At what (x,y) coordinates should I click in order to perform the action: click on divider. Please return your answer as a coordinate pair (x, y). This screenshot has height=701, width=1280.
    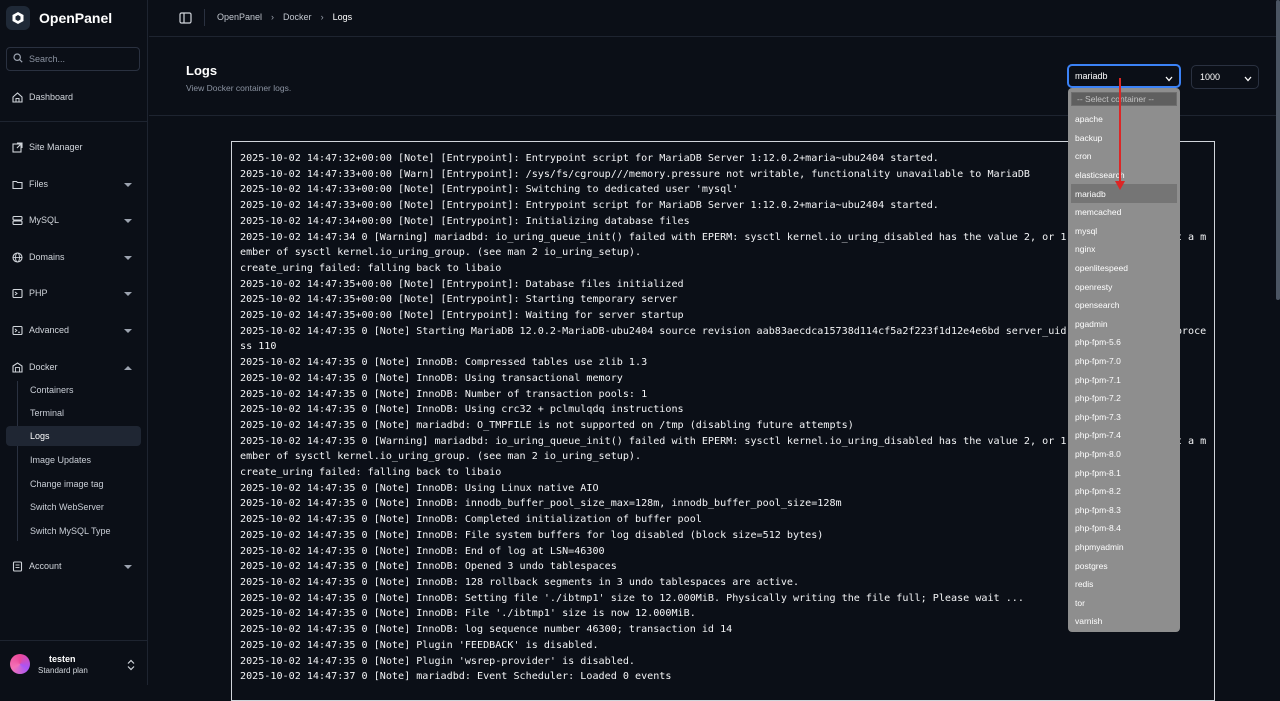
    Looking at the image, I should click on (204, 17).